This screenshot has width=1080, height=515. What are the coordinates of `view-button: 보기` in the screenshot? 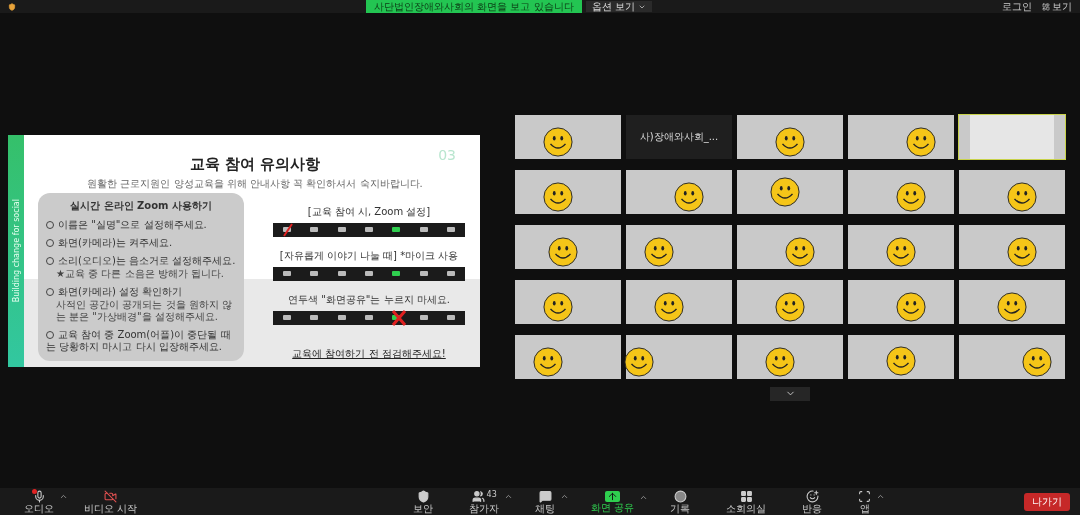 It's located at (1057, 7).